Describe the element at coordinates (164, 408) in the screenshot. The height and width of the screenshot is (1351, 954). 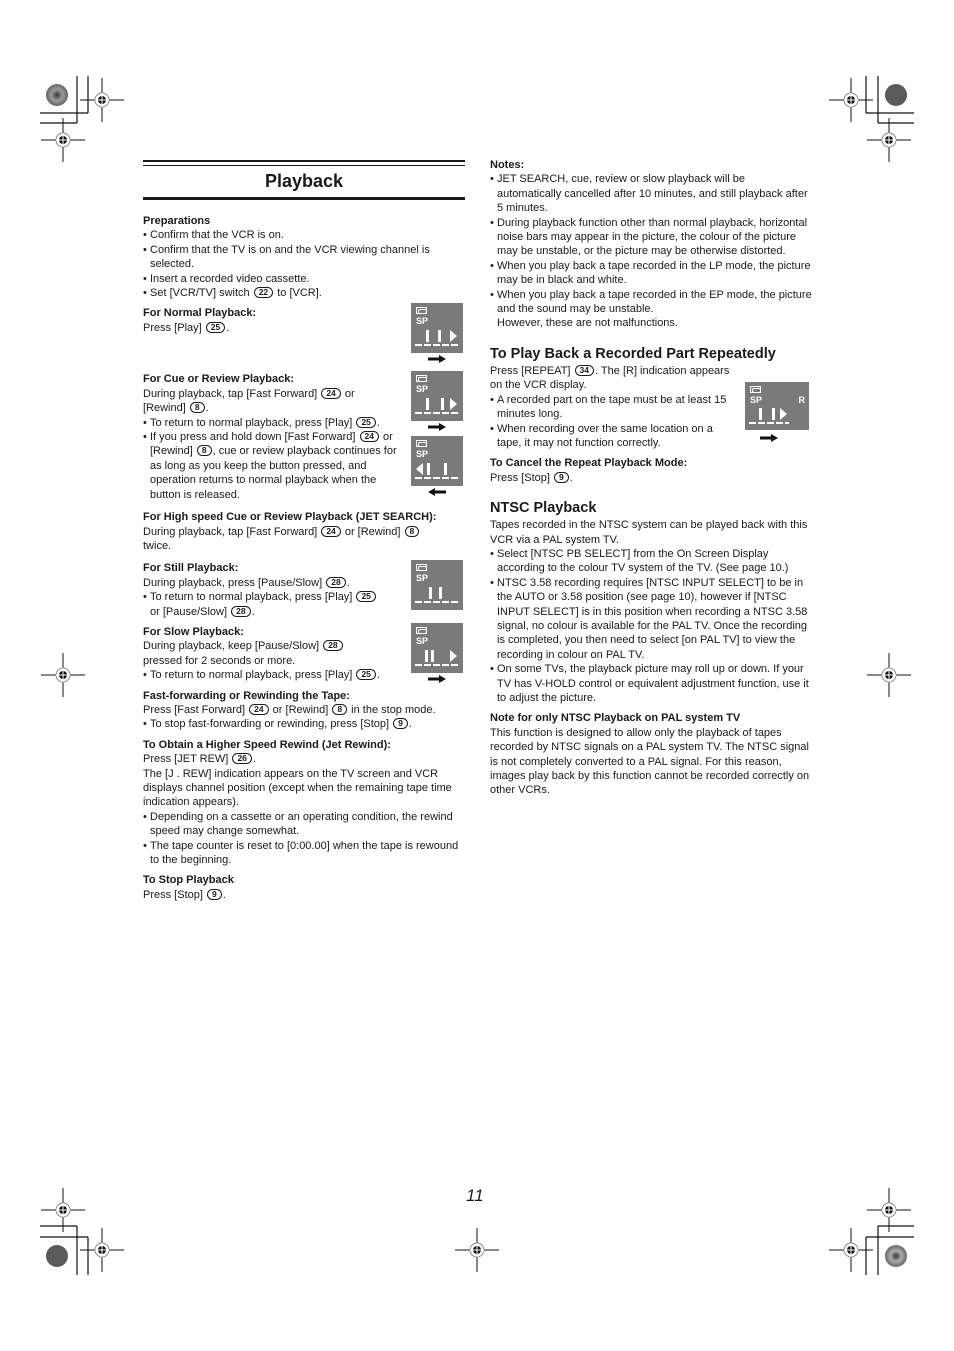
I see `text: [Rewind]` at that location.